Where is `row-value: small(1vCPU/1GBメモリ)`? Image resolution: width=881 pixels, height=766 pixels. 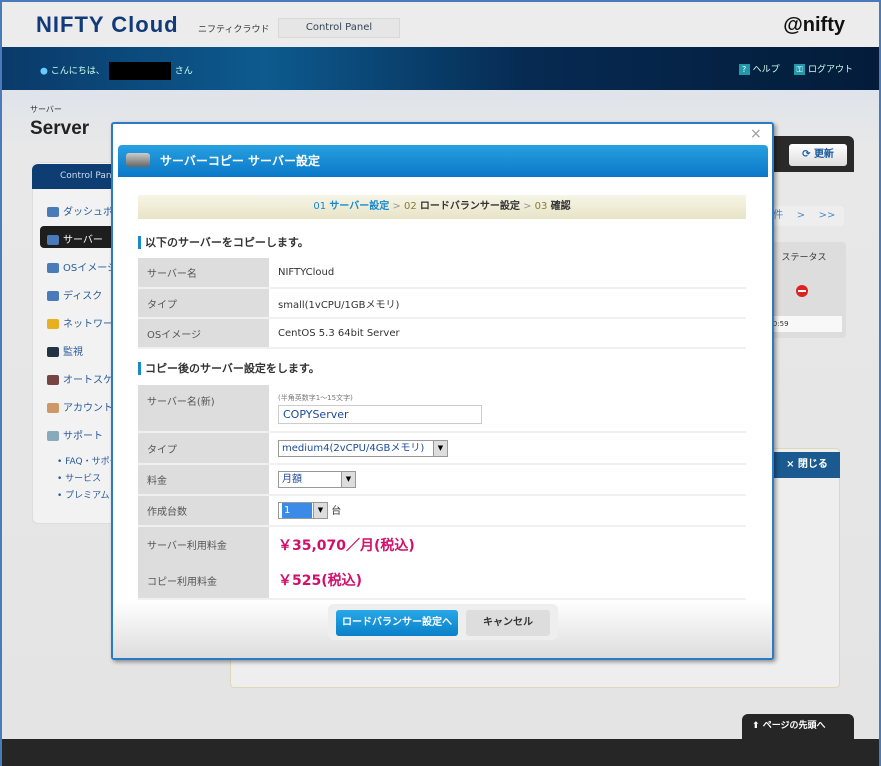
row-value: small(1vCPU/1GBメモリ) is located at coordinates (507, 303).